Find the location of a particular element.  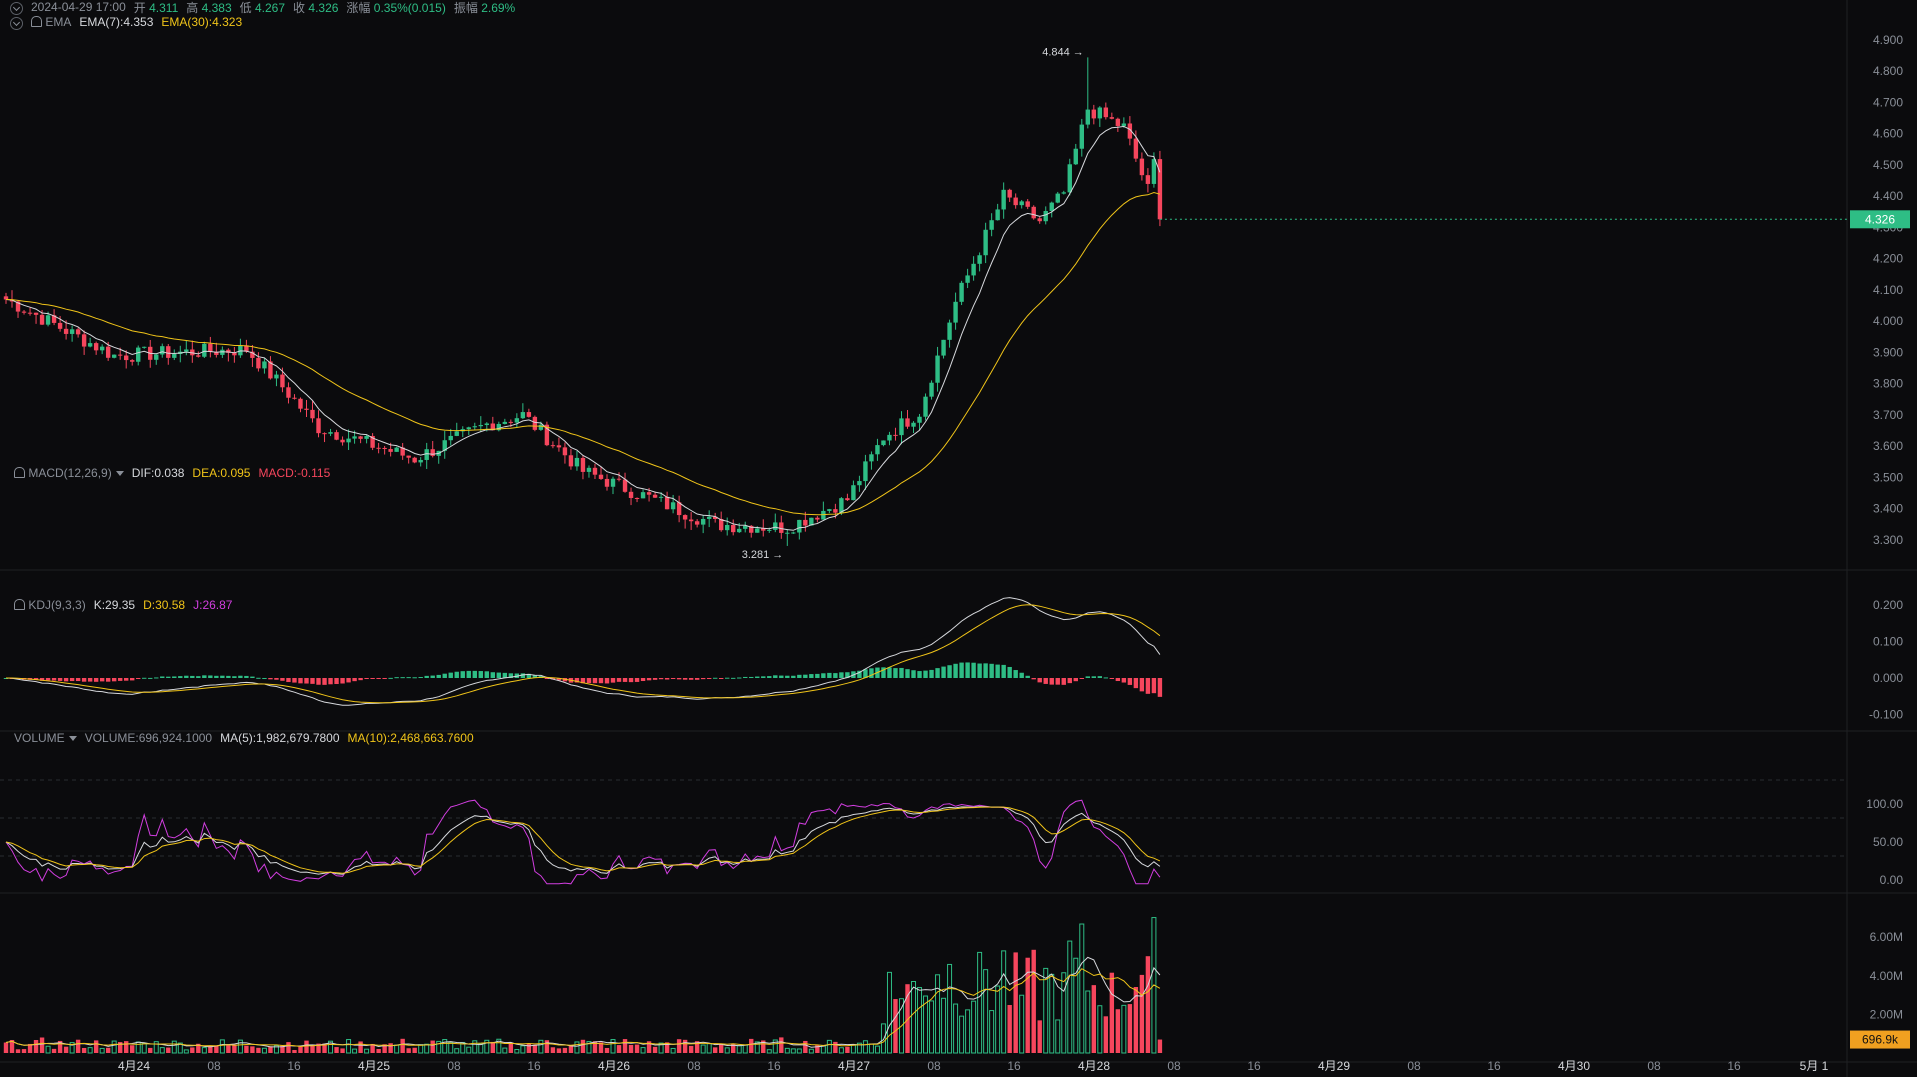

time-axis-hour-label: 08 is located at coordinates (1414, 1066).